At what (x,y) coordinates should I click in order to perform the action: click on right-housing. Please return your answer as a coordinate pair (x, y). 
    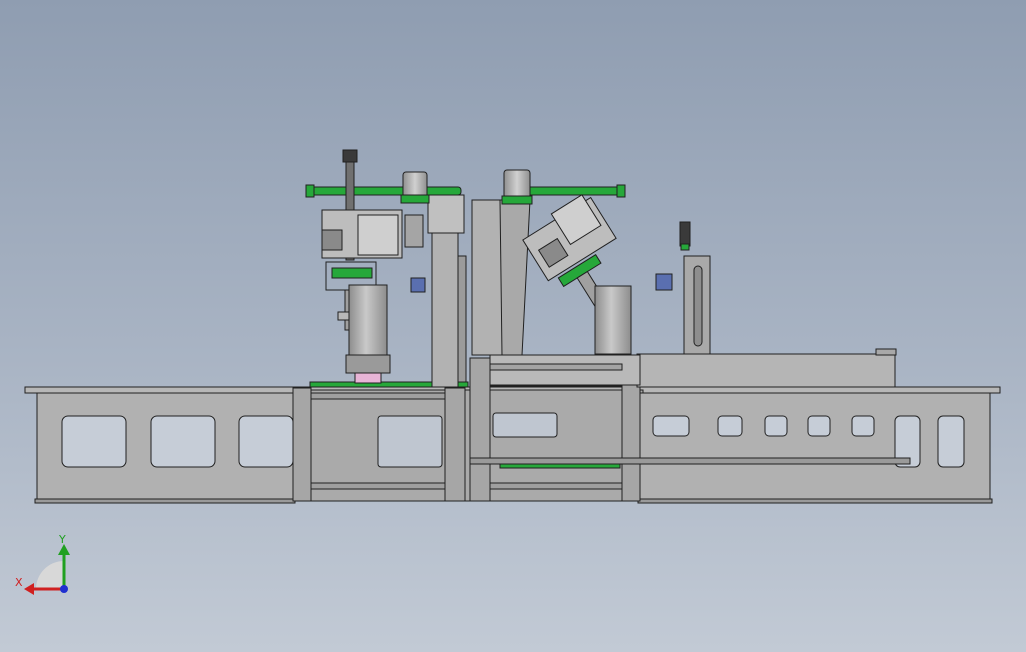
    Looking at the image, I should click on (693, 368).